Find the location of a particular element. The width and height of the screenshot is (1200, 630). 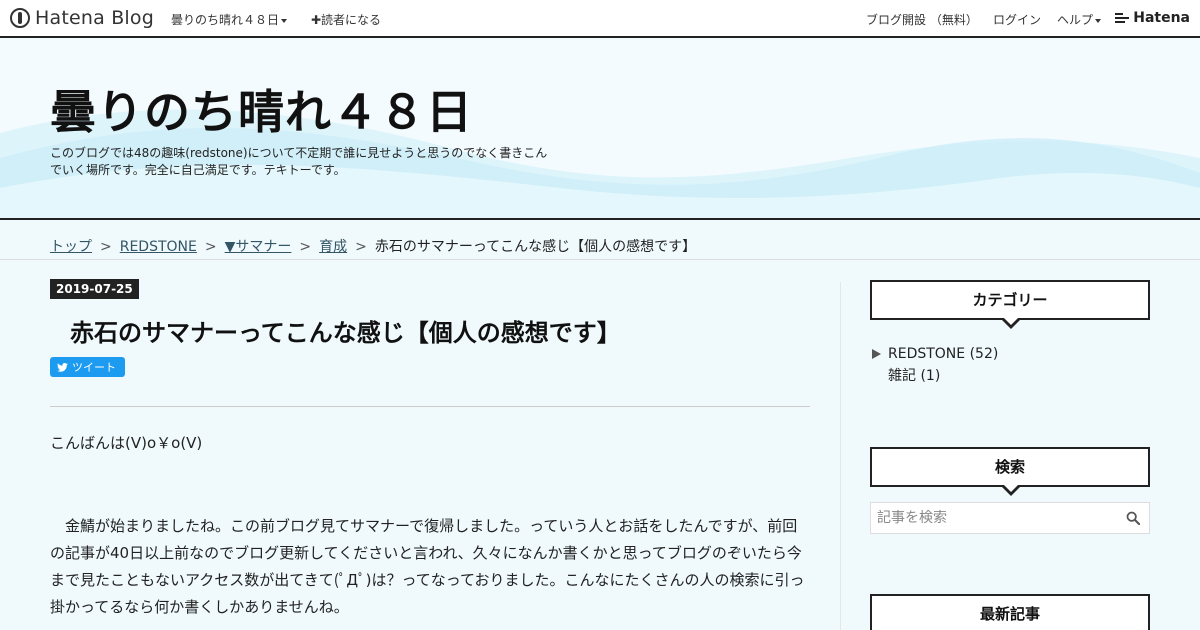

latest-title-text: 最新記事 is located at coordinates (1009, 614).